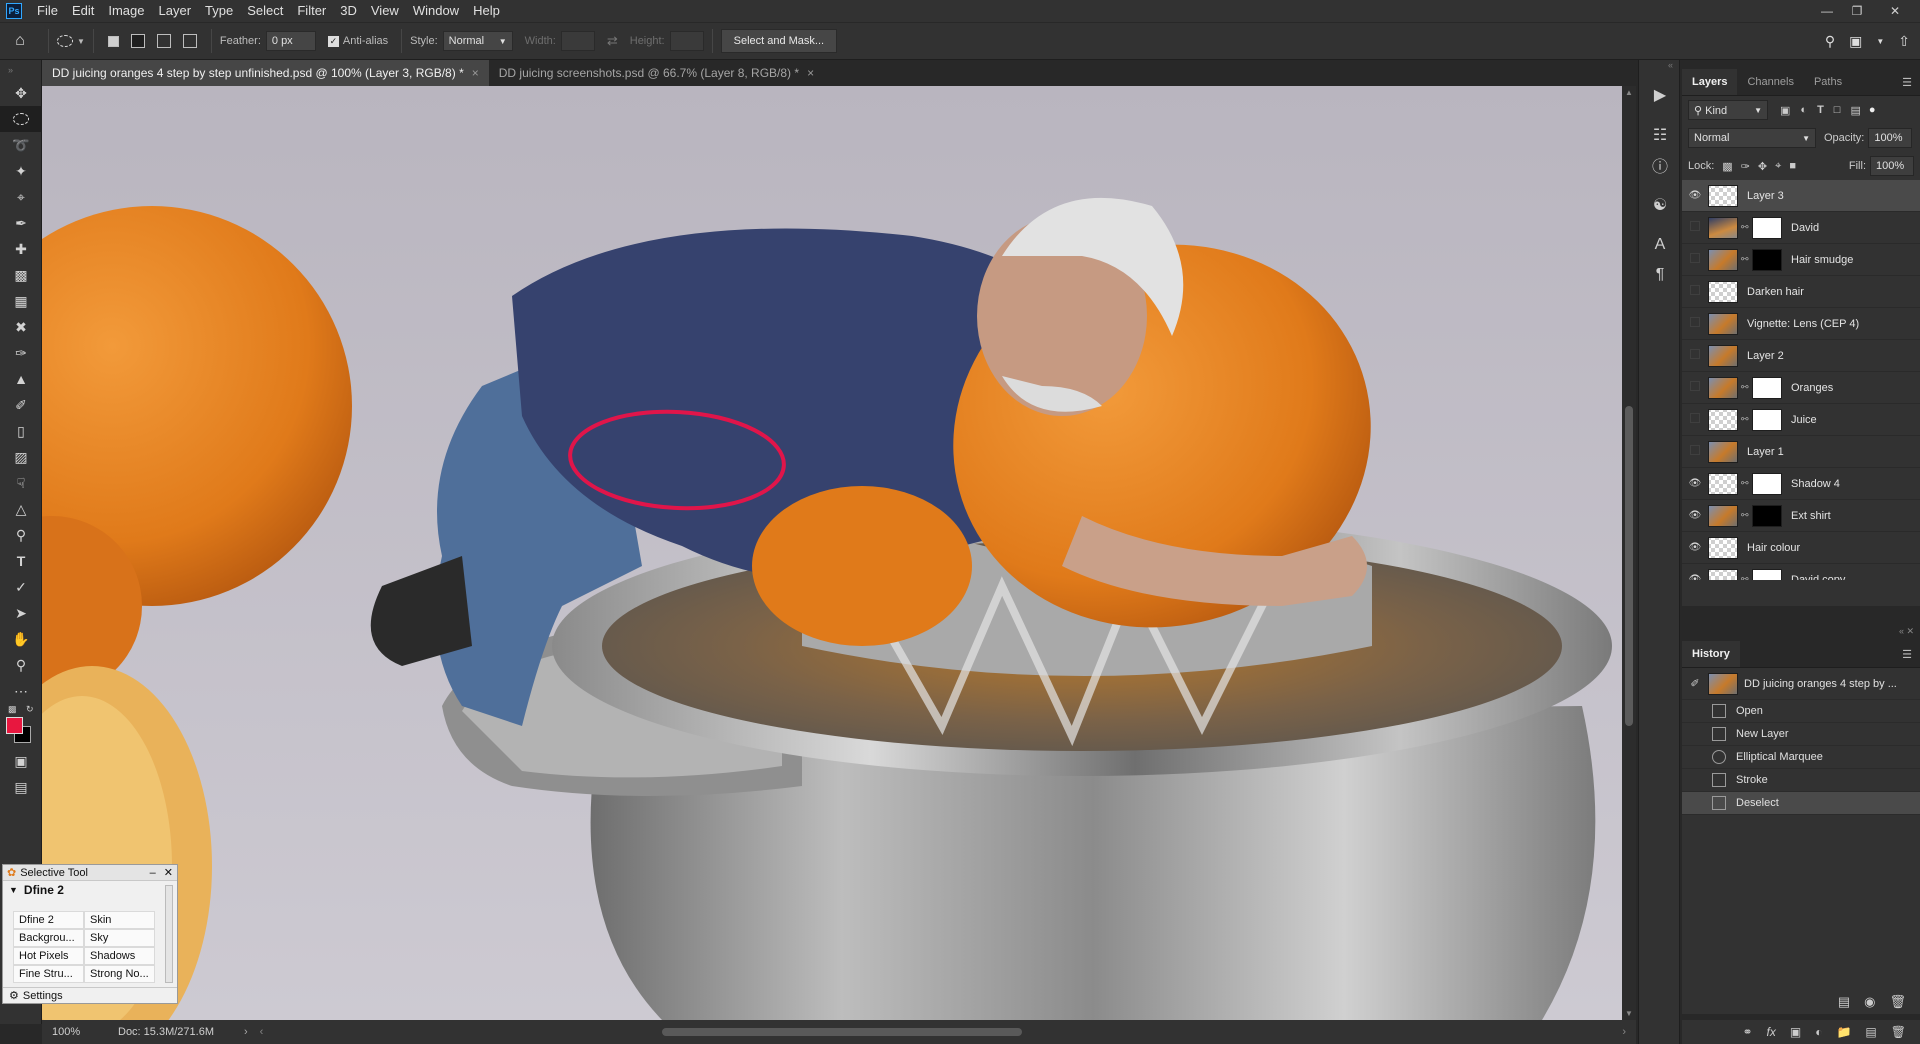  I want to click on minimize-icon: –, so click(153, 873).